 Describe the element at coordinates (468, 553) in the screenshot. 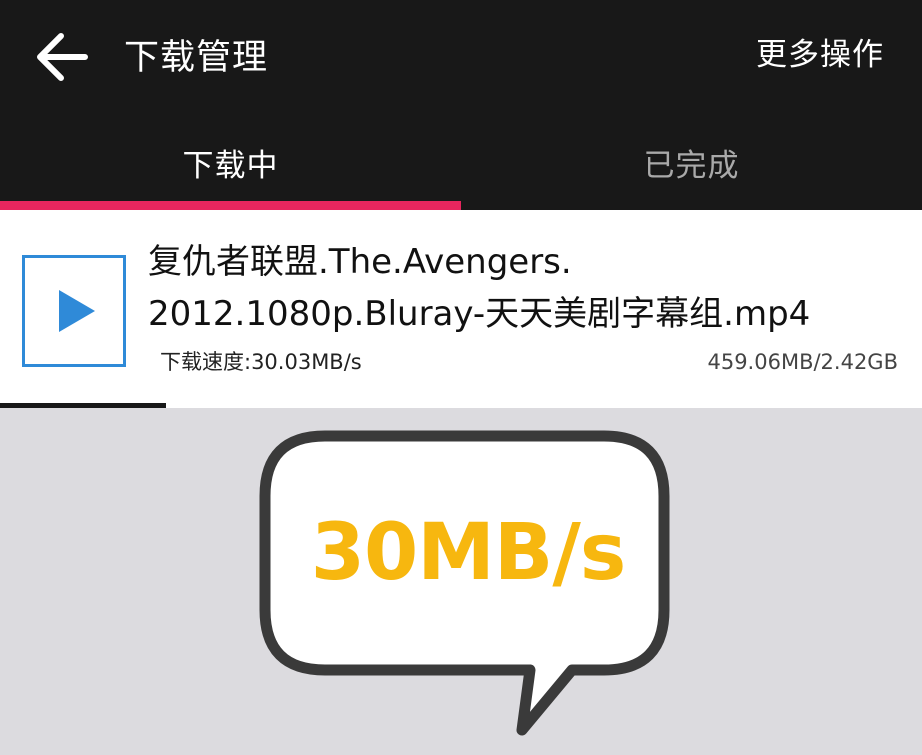

I see `speed-callout-text: 30MB/s` at that location.